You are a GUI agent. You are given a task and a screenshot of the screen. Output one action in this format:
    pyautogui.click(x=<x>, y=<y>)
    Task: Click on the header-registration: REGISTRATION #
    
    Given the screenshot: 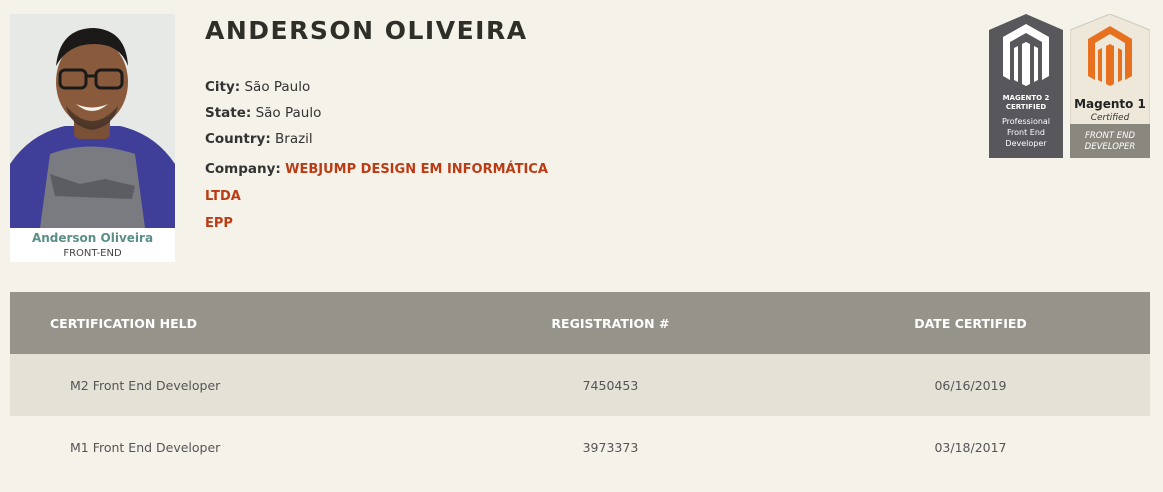 What is the action you would take?
    pyautogui.click(x=610, y=323)
    